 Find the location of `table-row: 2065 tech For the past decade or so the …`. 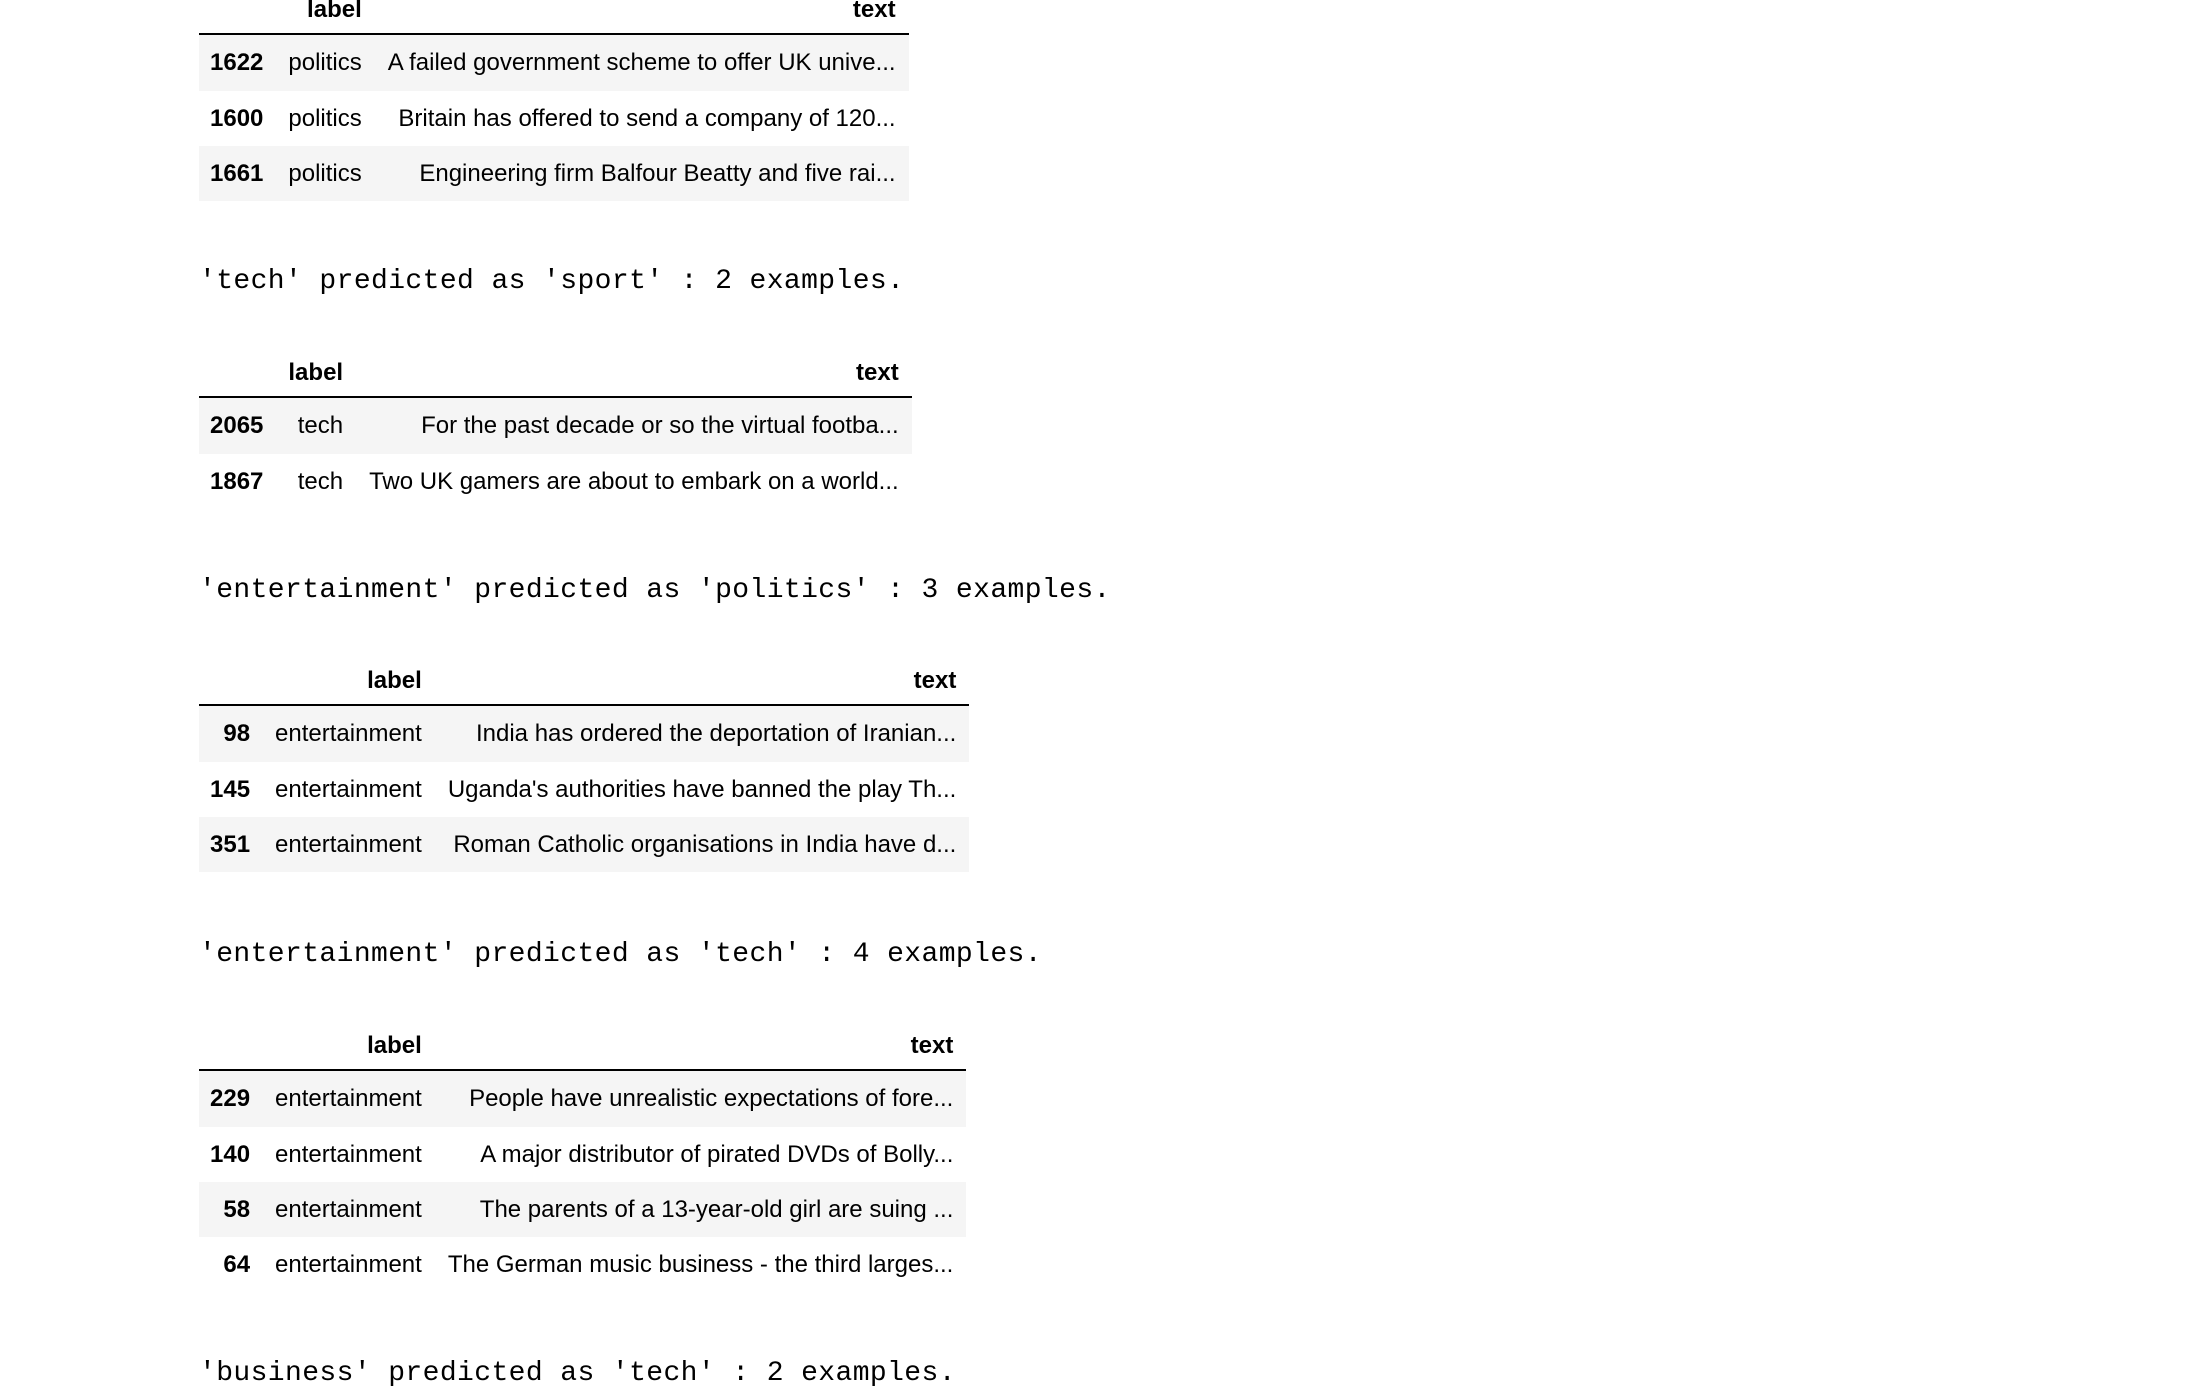

table-row: 2065 tech For the past decade or so the … is located at coordinates (555, 425).